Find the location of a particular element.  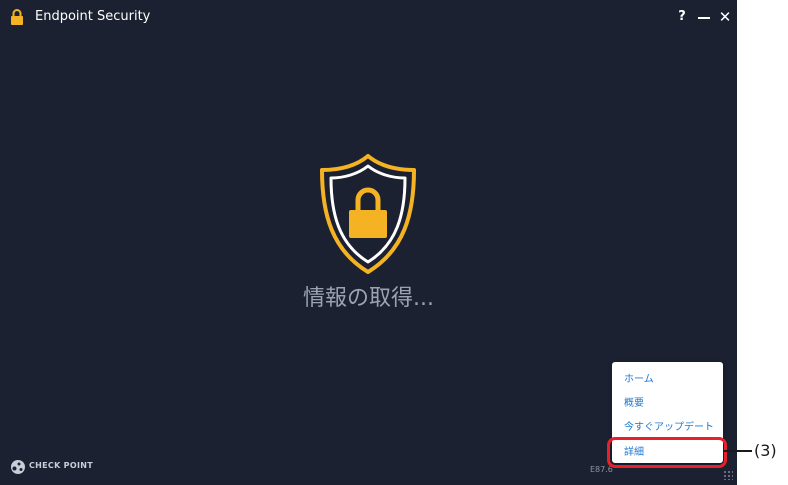

close-button: ✕ is located at coordinates (725, 17).